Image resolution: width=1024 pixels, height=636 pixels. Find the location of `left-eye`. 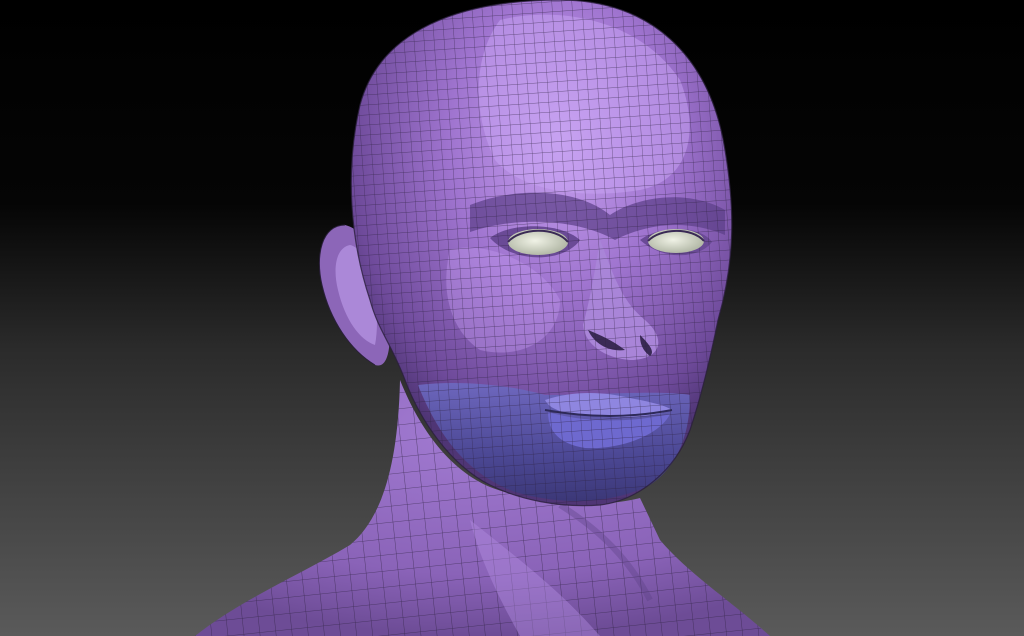

left-eye is located at coordinates (538, 242).